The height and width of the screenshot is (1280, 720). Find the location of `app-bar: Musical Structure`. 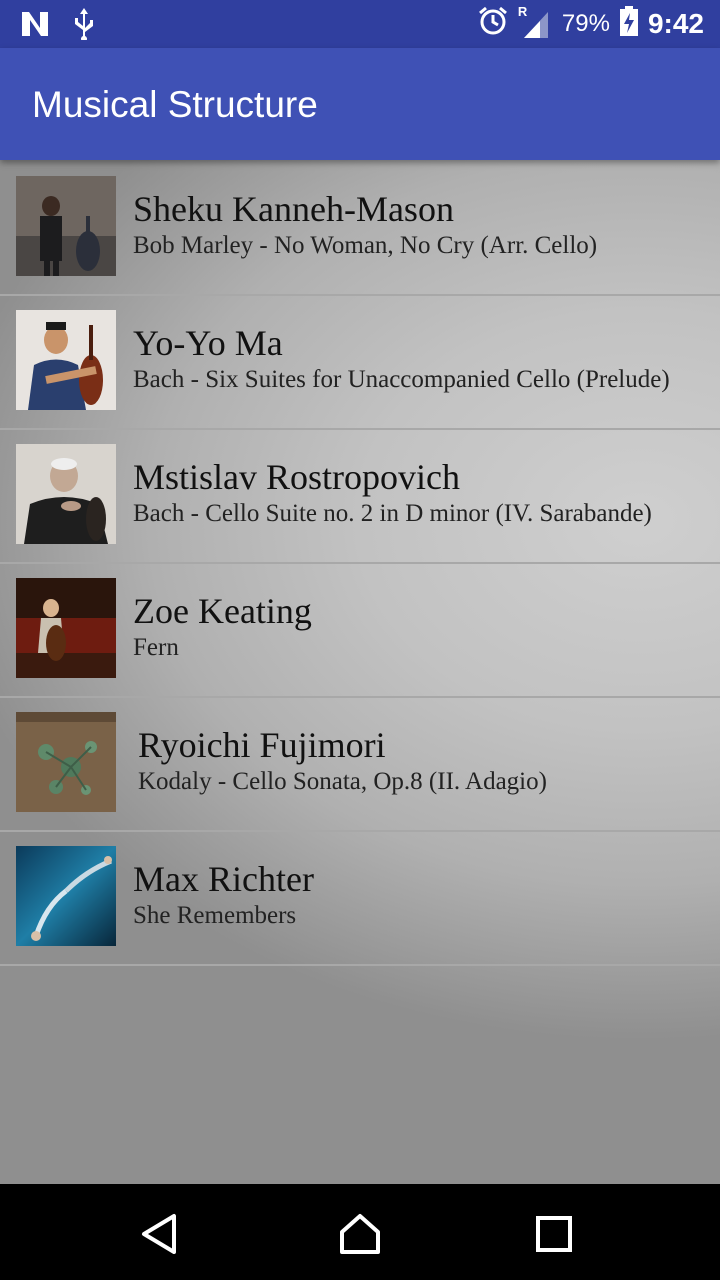

app-bar: Musical Structure is located at coordinates (360, 104).